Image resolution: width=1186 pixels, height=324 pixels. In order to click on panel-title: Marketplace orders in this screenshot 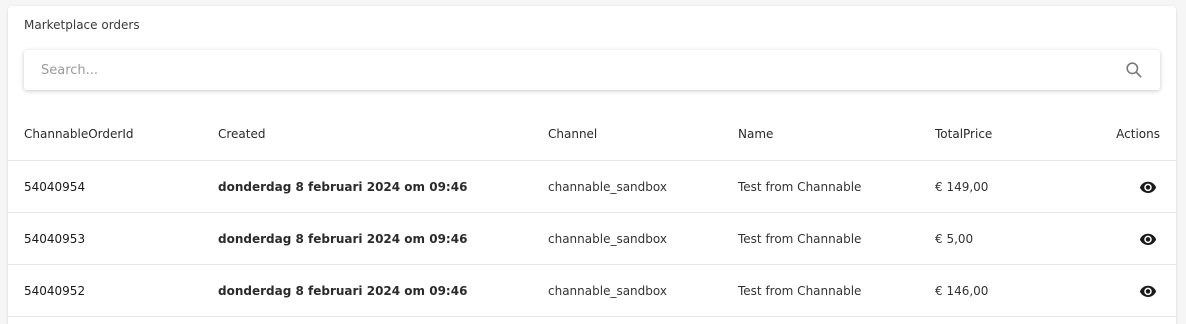, I will do `click(82, 25)`.